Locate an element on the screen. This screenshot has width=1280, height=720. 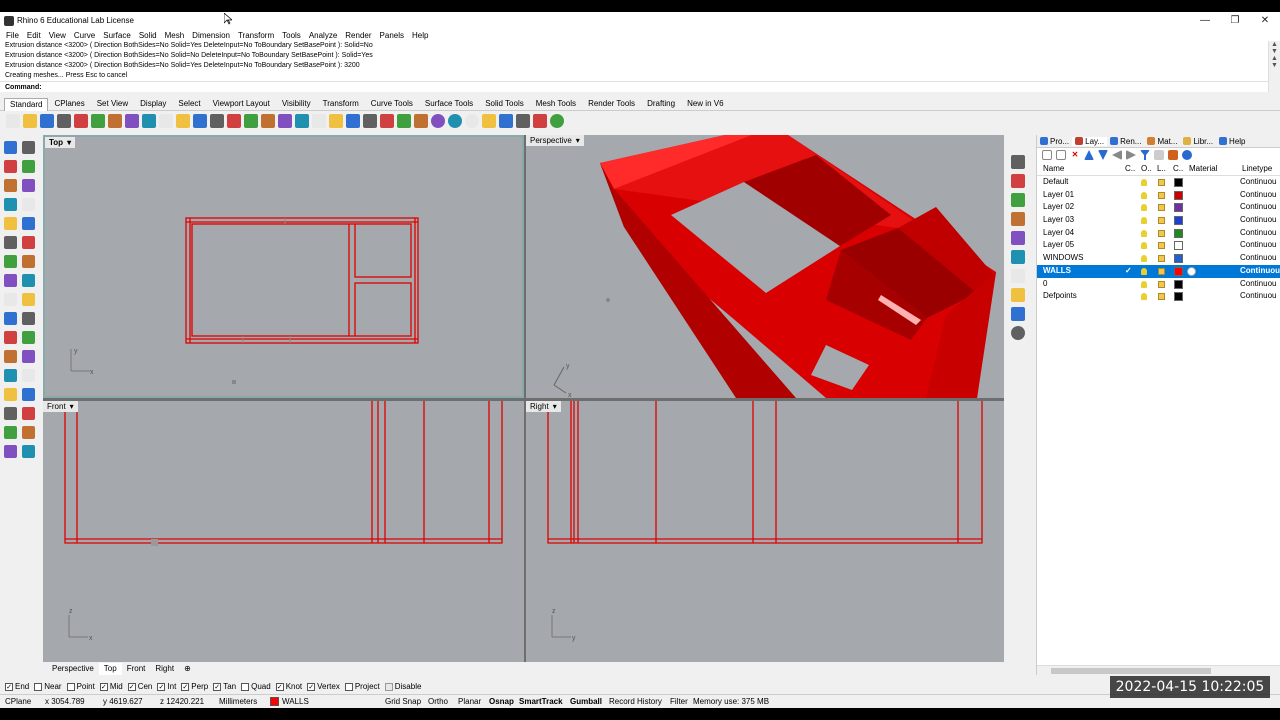
render-icon is located at coordinates (10, 451).